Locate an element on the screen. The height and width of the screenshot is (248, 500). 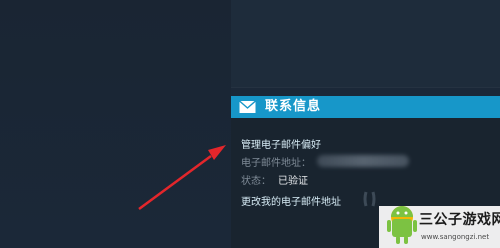
android-logo-icon is located at coordinates (402, 225).